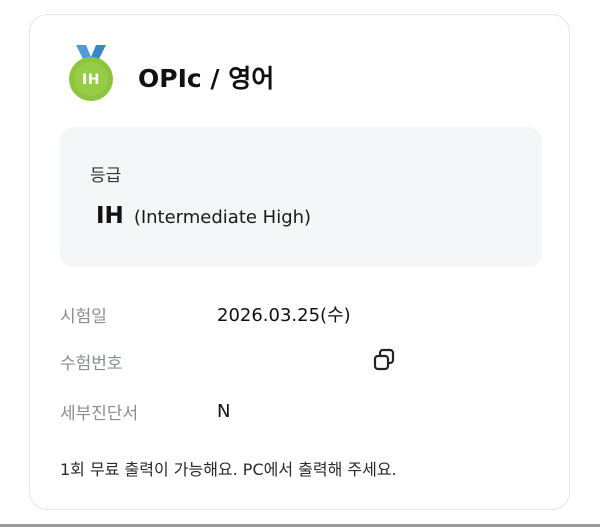 Image resolution: width=600 pixels, height=527 pixels. Describe the element at coordinates (228, 469) in the screenshot. I see `print-notice: 1회 무료 출력이 가능해요. PC에서 출력해 주세요.` at that location.